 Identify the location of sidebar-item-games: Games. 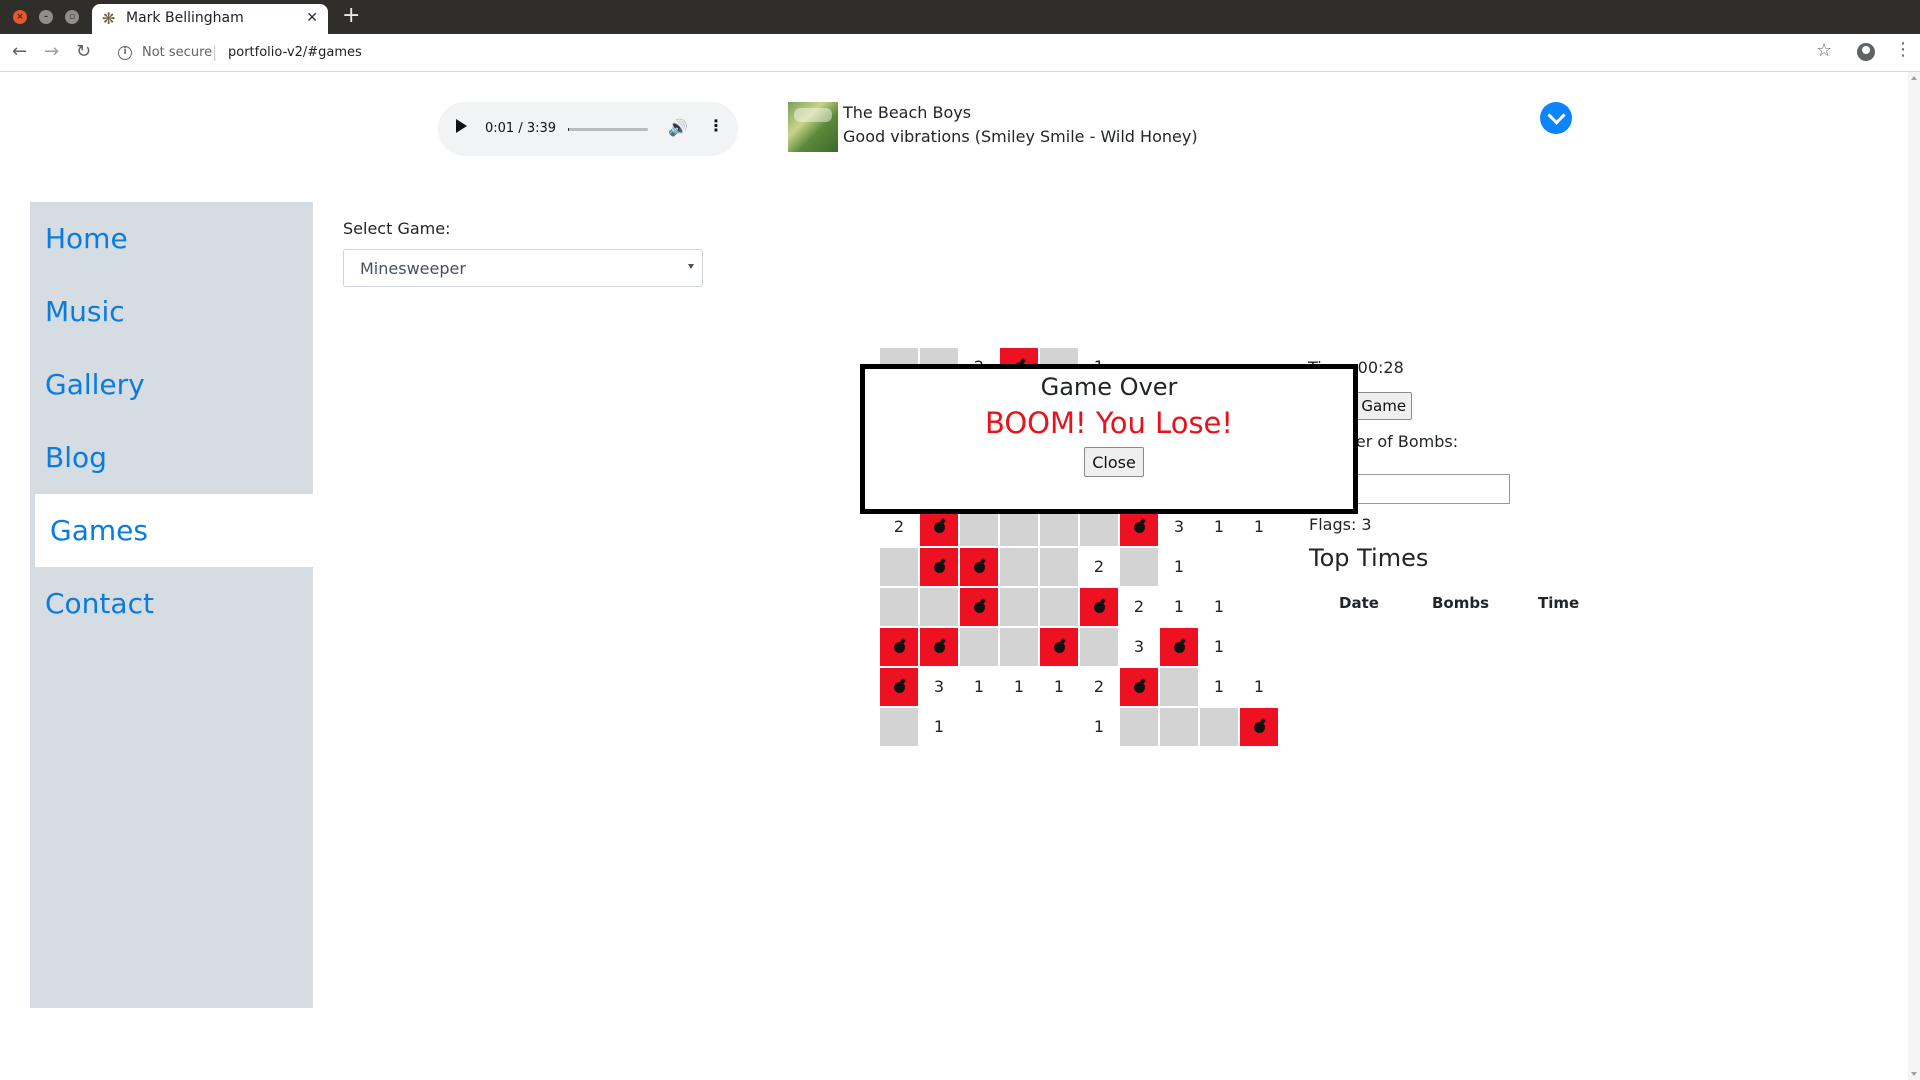
(174, 530).